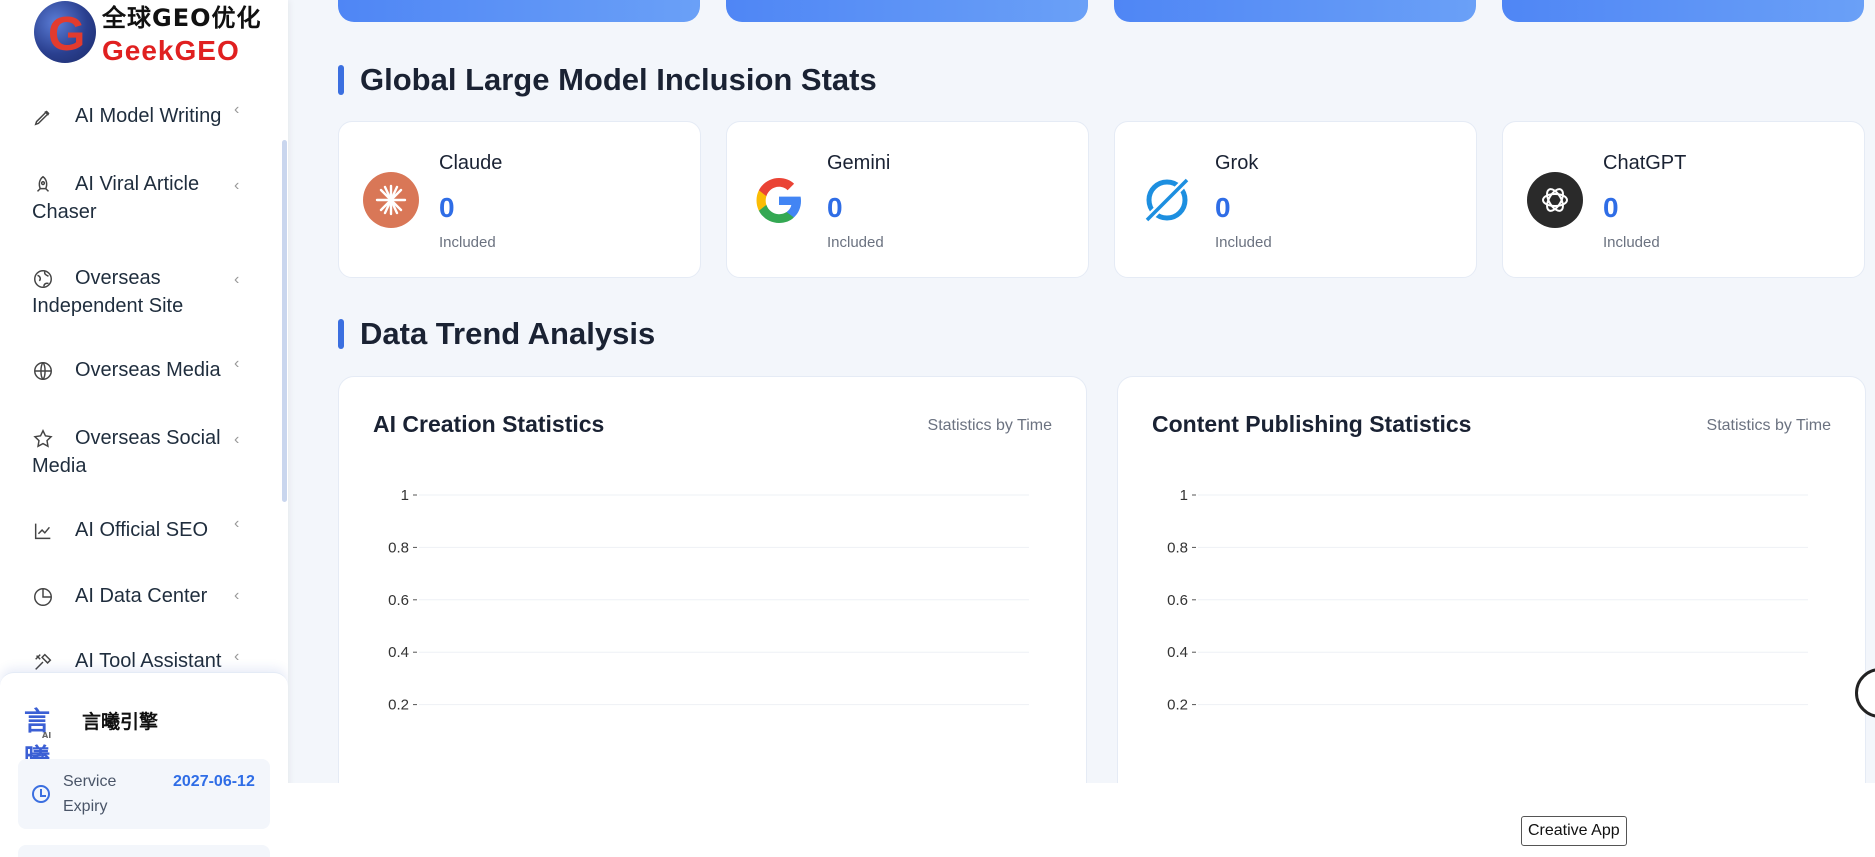 This screenshot has width=1875, height=857. What do you see at coordinates (43, 661) in the screenshot?
I see `tools-icon` at bounding box center [43, 661].